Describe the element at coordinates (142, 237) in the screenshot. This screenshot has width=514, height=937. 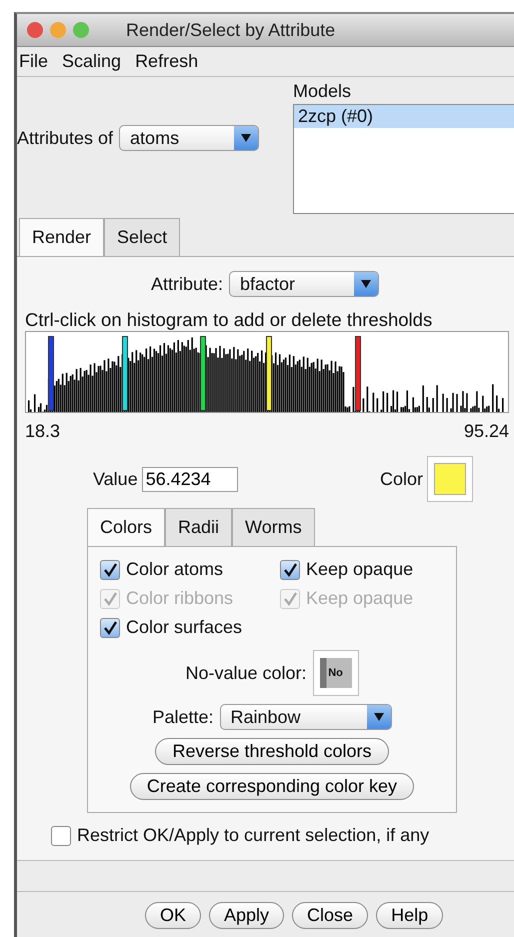
I see `tab: Select` at that location.